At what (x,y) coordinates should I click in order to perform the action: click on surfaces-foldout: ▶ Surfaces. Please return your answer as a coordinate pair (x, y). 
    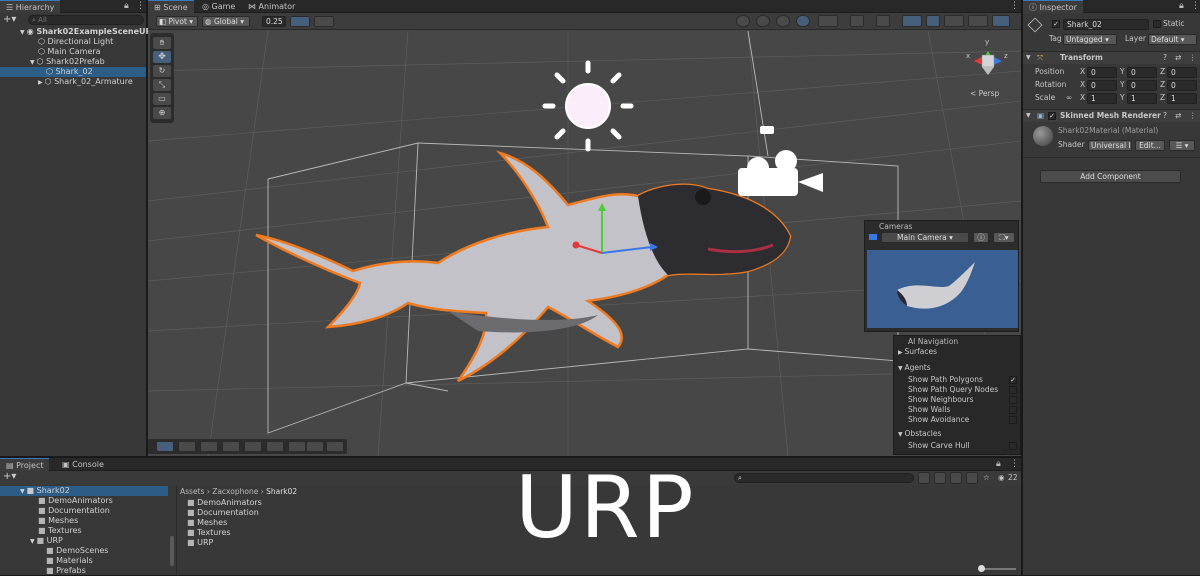
    Looking at the image, I should click on (917, 352).